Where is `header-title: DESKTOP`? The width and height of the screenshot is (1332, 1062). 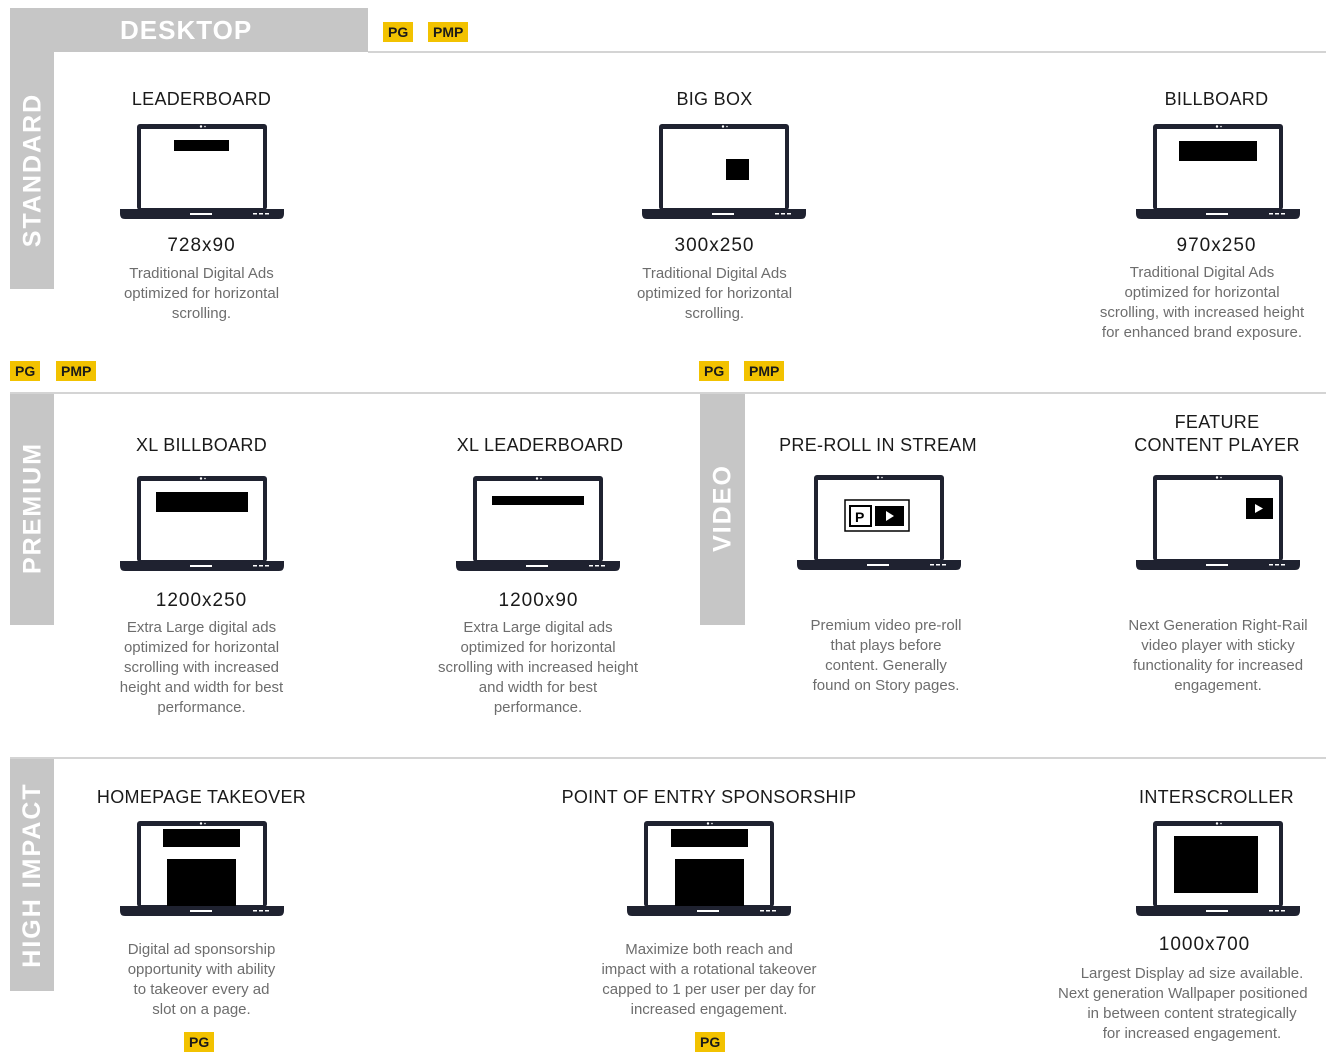 header-title: DESKTOP is located at coordinates (186, 30).